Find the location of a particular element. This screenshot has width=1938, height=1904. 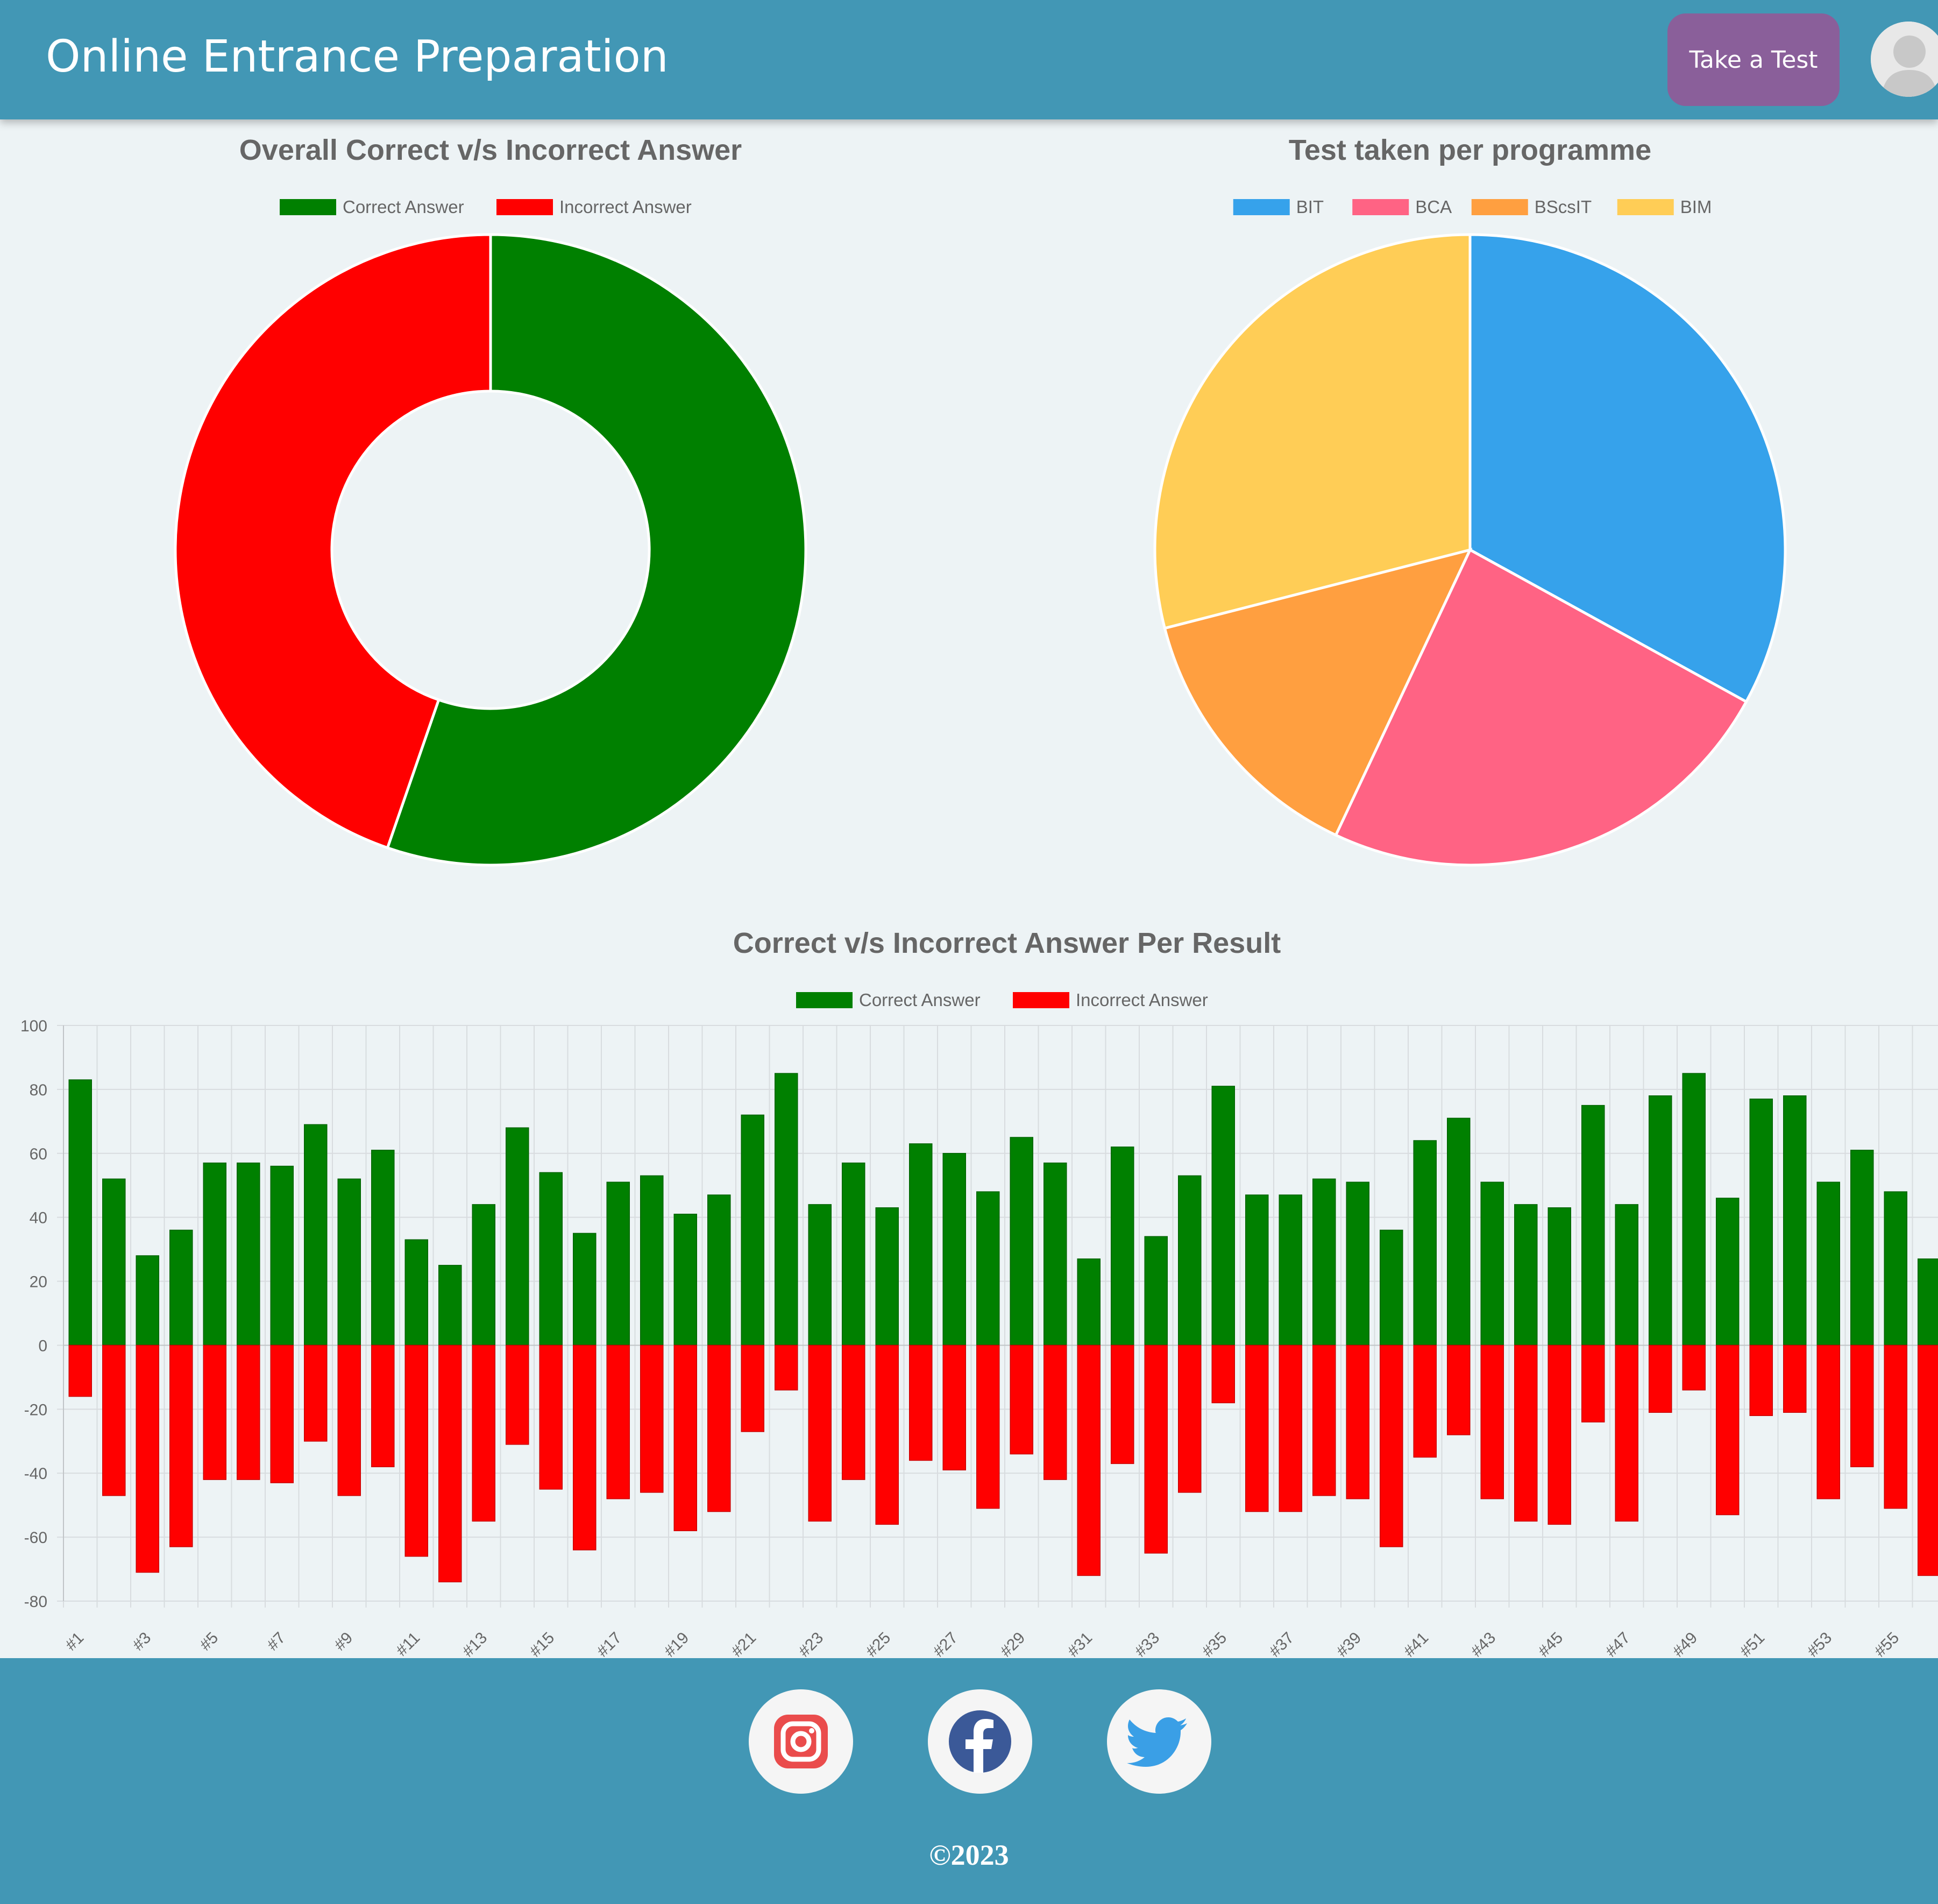

legend-label: BIM is located at coordinates (1696, 207).